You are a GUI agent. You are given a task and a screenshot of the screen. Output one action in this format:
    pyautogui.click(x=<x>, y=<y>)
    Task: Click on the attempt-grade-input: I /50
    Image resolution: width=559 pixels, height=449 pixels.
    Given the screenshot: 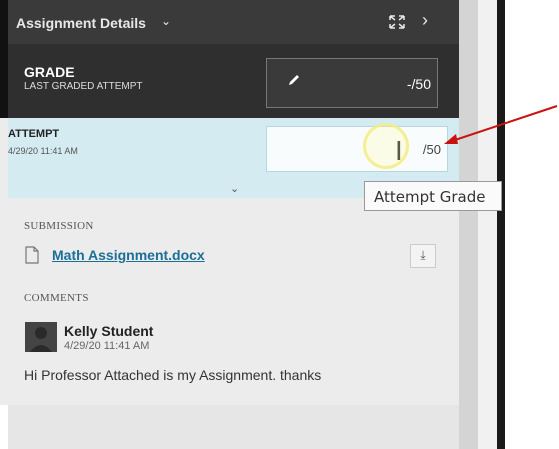 What is the action you would take?
    pyautogui.click(x=357, y=149)
    